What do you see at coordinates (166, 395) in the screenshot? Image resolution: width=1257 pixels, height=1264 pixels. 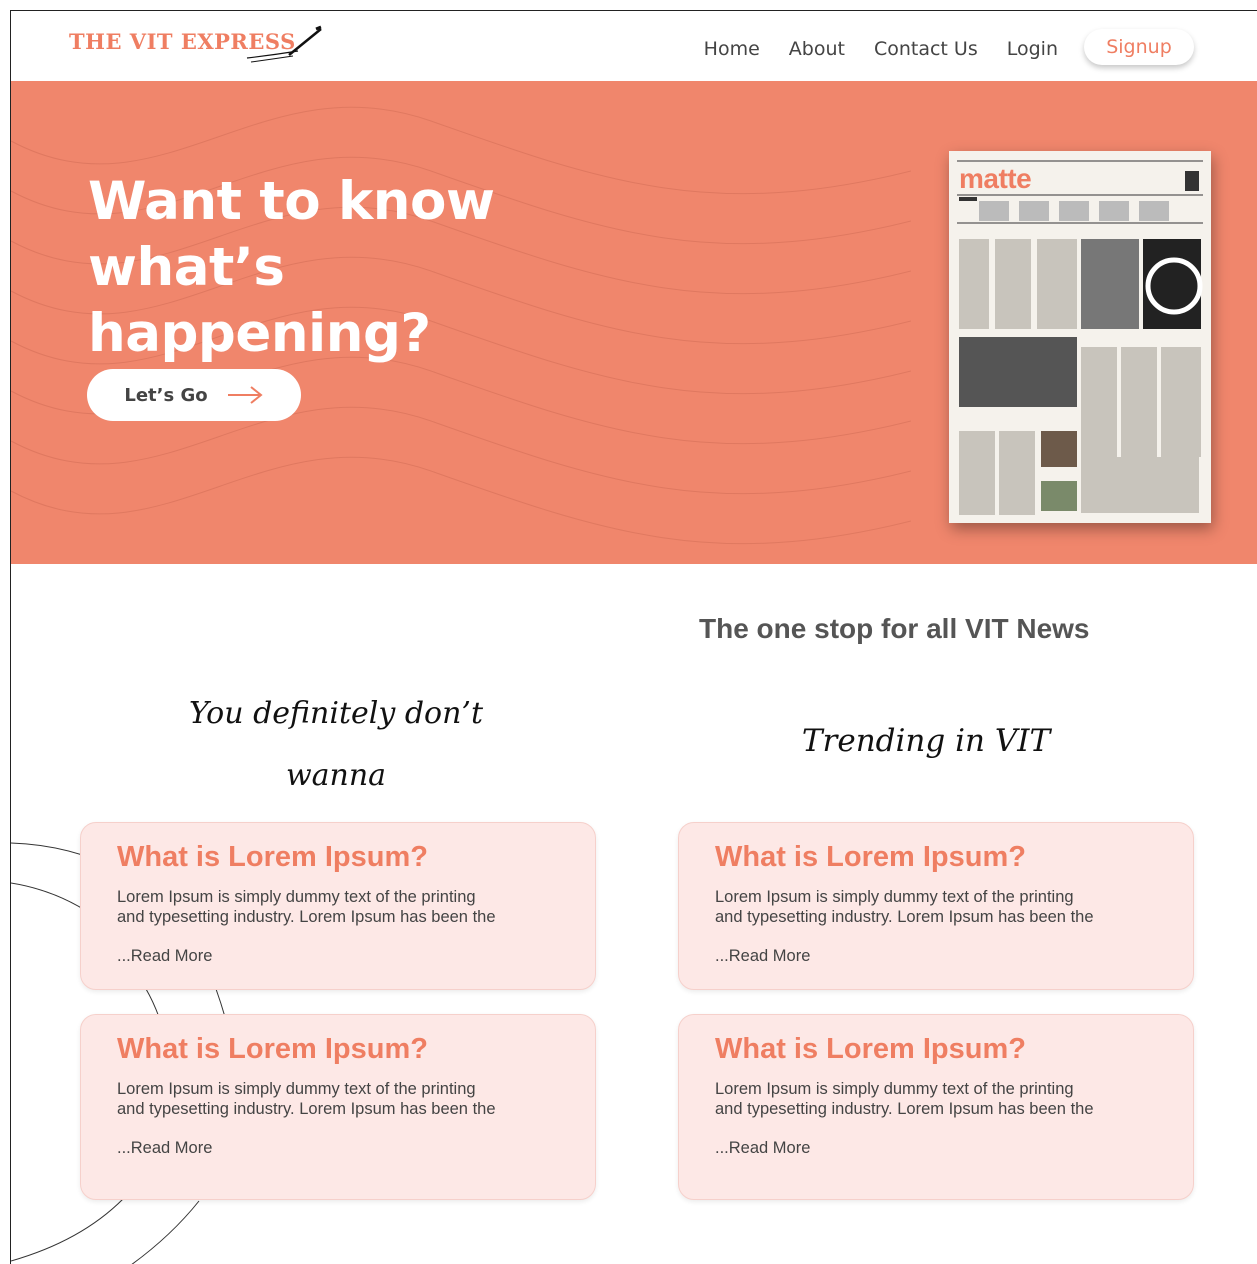 I see `lets-go-label: Let’s Go` at bounding box center [166, 395].